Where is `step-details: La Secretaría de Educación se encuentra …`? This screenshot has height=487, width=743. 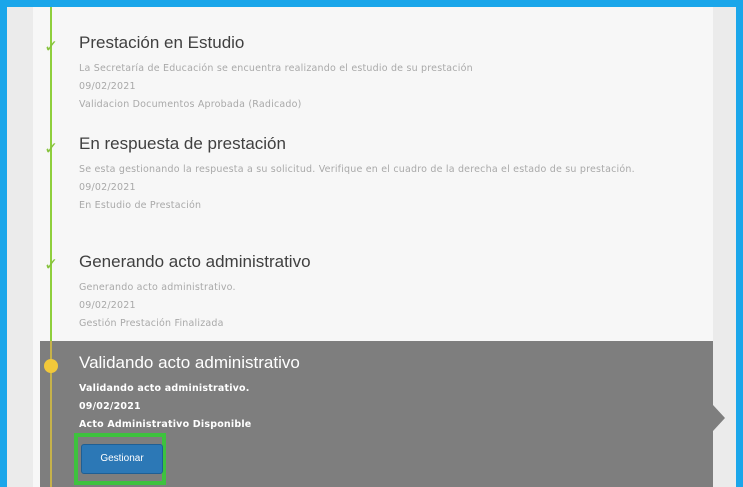
step-details: La Secretaría de Educación se encuentra … is located at coordinates (276, 87).